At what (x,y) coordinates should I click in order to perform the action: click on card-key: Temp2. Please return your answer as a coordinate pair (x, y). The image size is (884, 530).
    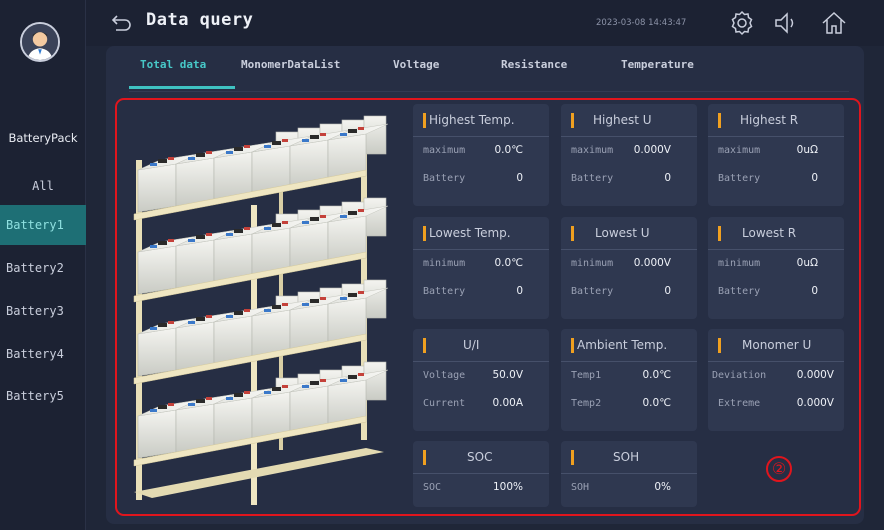
    Looking at the image, I should click on (586, 403).